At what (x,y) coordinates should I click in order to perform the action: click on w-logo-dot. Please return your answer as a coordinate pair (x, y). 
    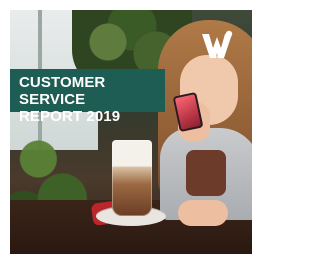
    Looking at the image, I should click on (229, 34).